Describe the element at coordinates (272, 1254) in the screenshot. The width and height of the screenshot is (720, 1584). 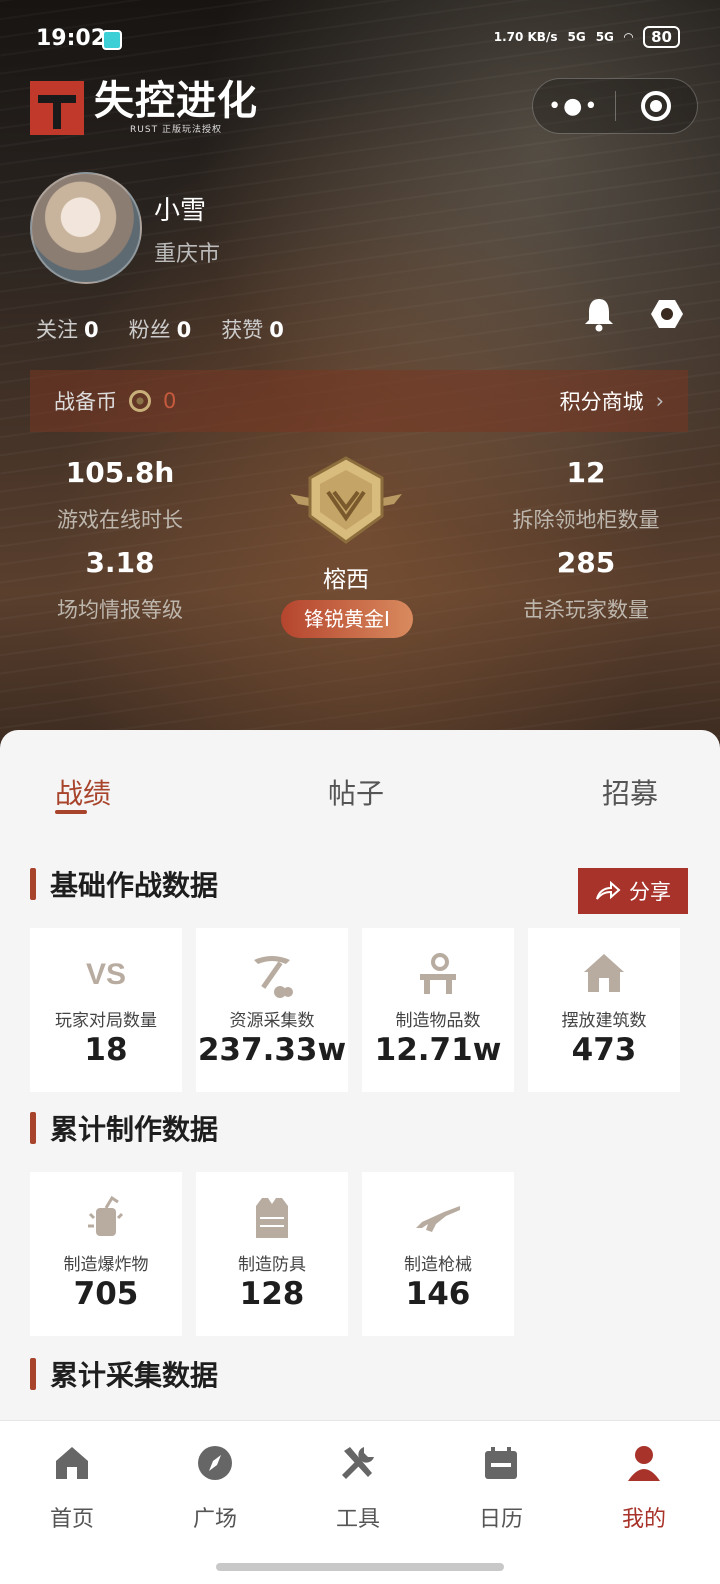
I see `stat-card-armor: 制造防具 128` at that location.